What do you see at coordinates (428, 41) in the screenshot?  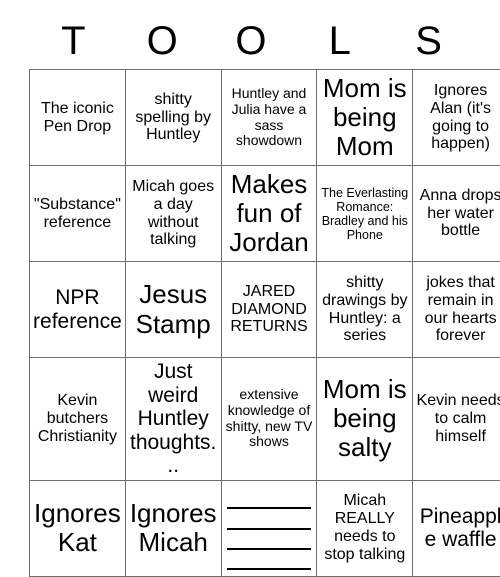 I see `header-letter-5: S` at bounding box center [428, 41].